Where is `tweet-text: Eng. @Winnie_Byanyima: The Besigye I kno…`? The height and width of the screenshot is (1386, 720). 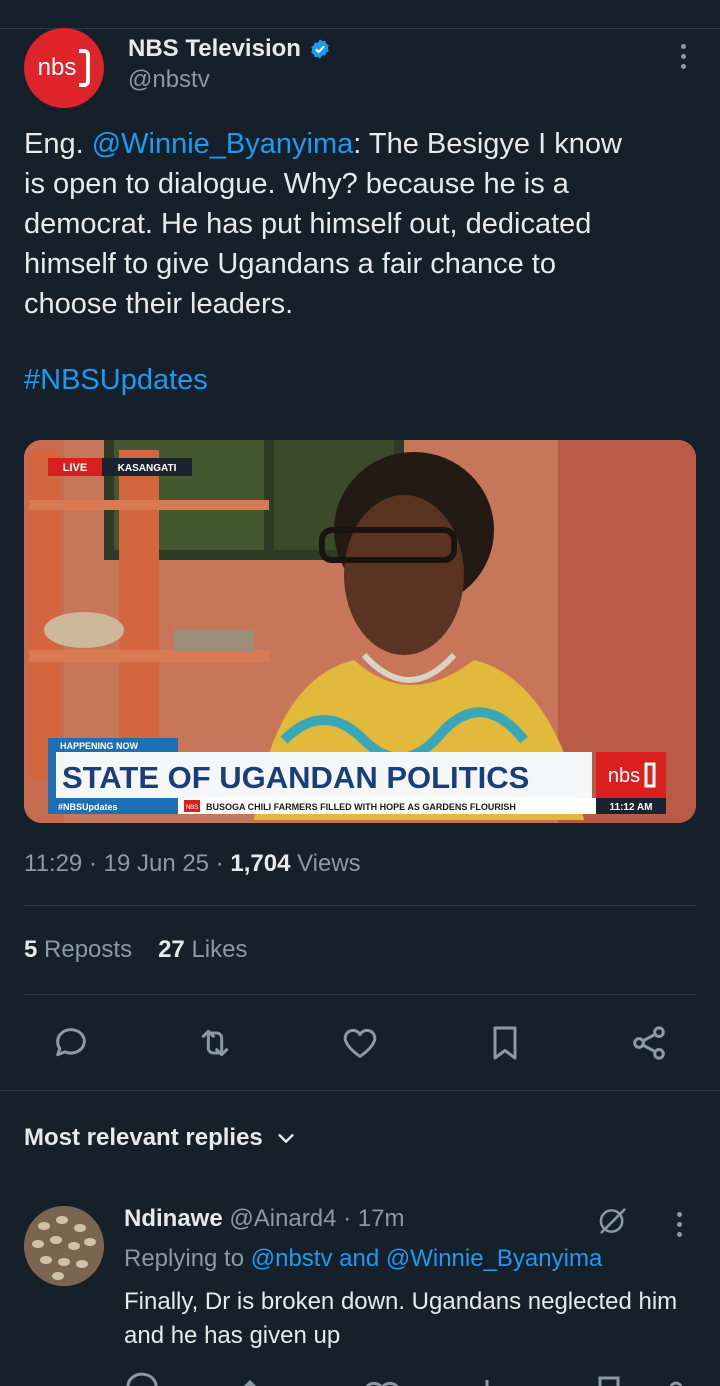 tweet-text: Eng. @Winnie_Byanyima: The Besigye I kno… is located at coordinates (323, 224).